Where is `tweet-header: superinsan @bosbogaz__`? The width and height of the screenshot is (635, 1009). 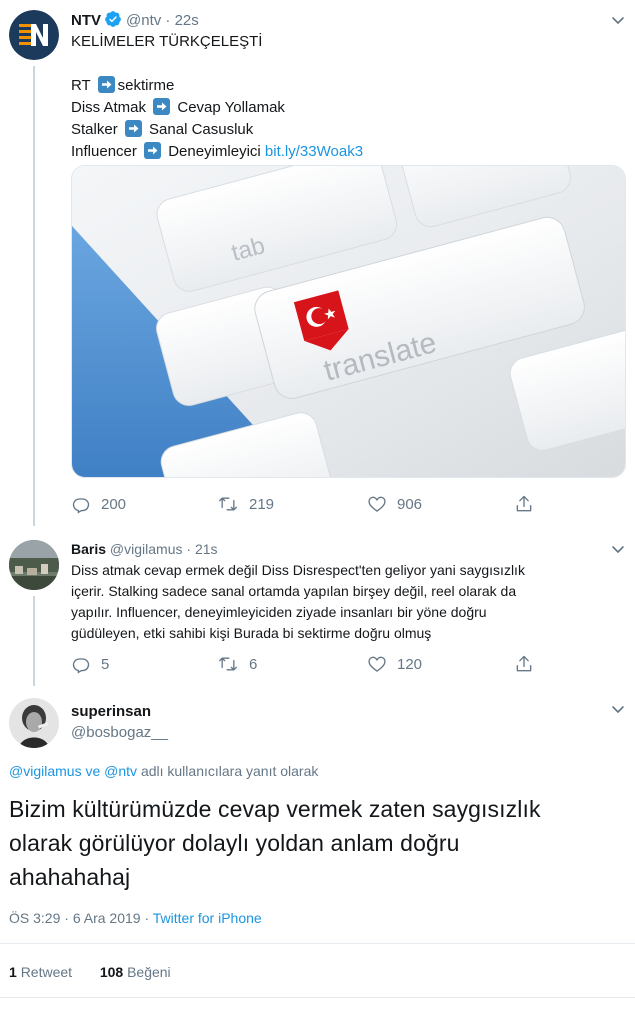 tweet-header: superinsan @bosbogaz__ is located at coordinates (119, 722).